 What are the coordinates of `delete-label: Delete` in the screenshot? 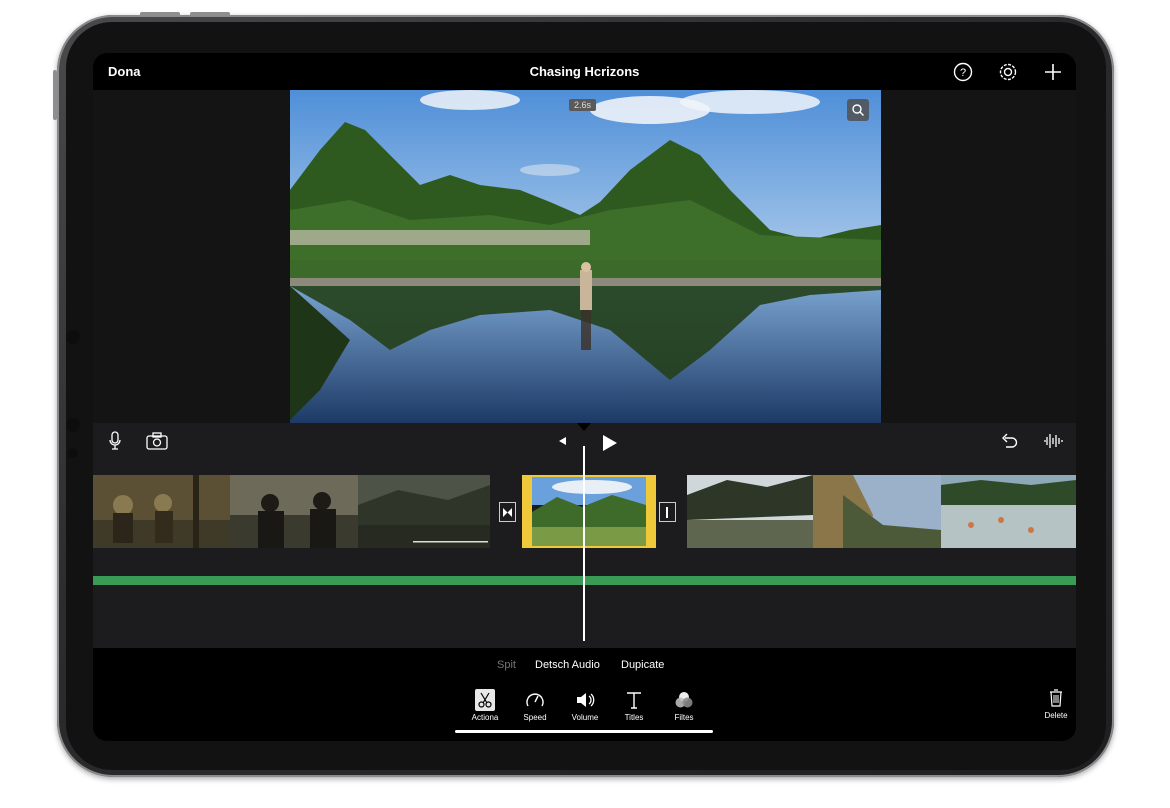 It's located at (1056, 715).